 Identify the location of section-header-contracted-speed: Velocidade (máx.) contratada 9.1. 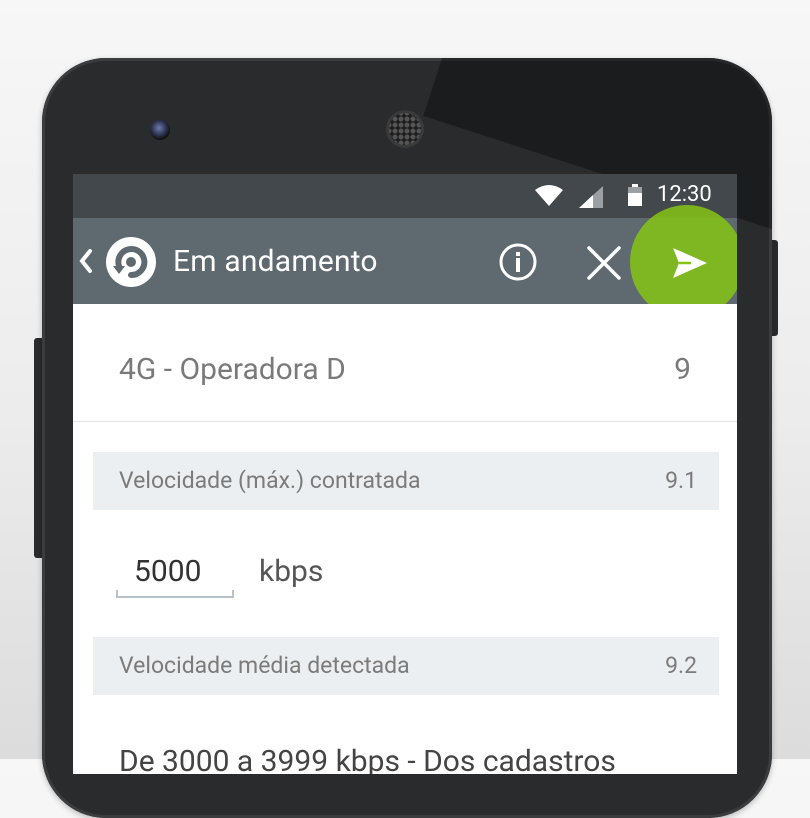
(406, 481).